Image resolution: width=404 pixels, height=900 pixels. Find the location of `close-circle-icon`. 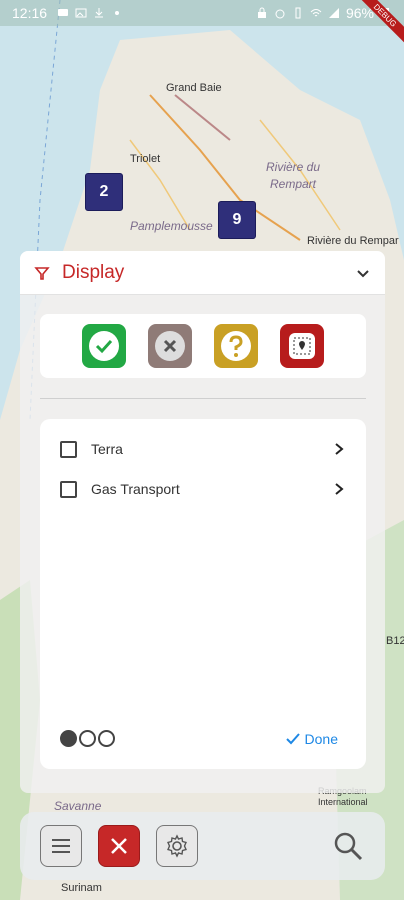

close-circle-icon is located at coordinates (170, 346).